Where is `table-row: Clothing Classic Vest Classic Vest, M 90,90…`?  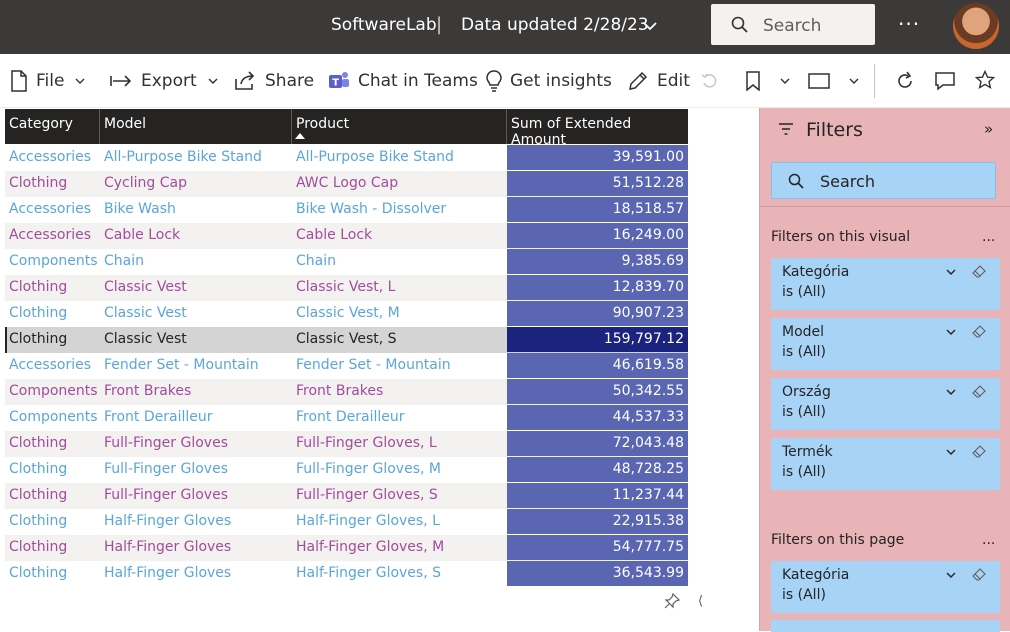 table-row: Clothing Classic Vest Classic Vest, M 90,90… is located at coordinates (346, 314).